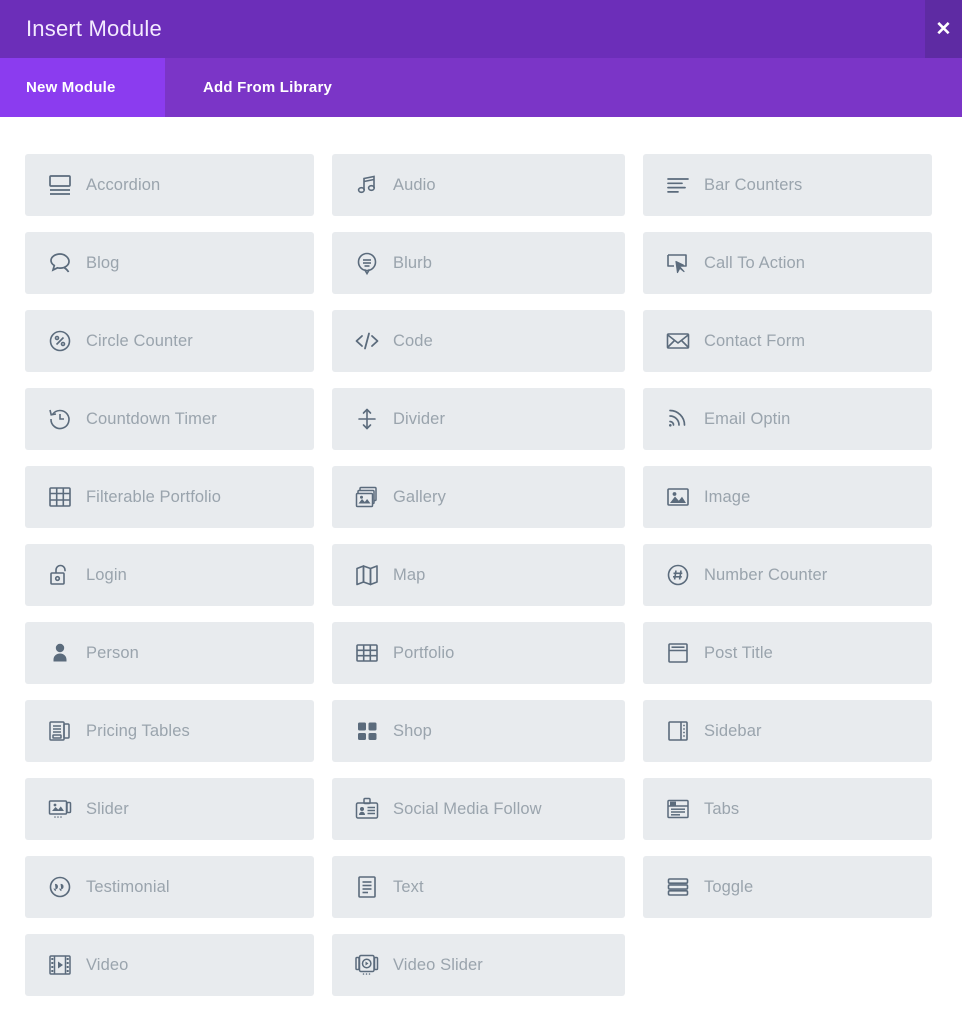  I want to click on folded-map-icon, so click(367, 575).